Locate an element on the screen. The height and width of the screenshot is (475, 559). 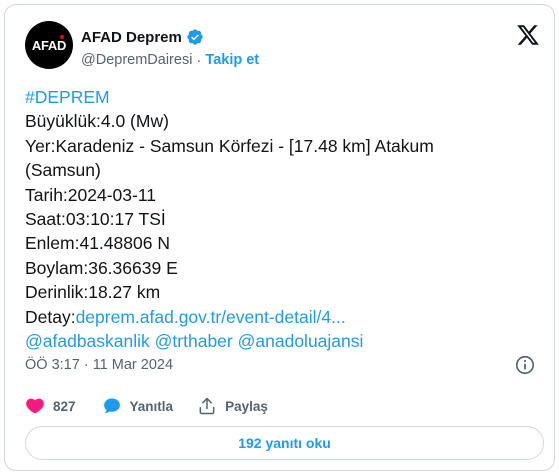
mentions-line: @afadbaskanlik @trthaber @anadoluajansi is located at coordinates (275, 341).